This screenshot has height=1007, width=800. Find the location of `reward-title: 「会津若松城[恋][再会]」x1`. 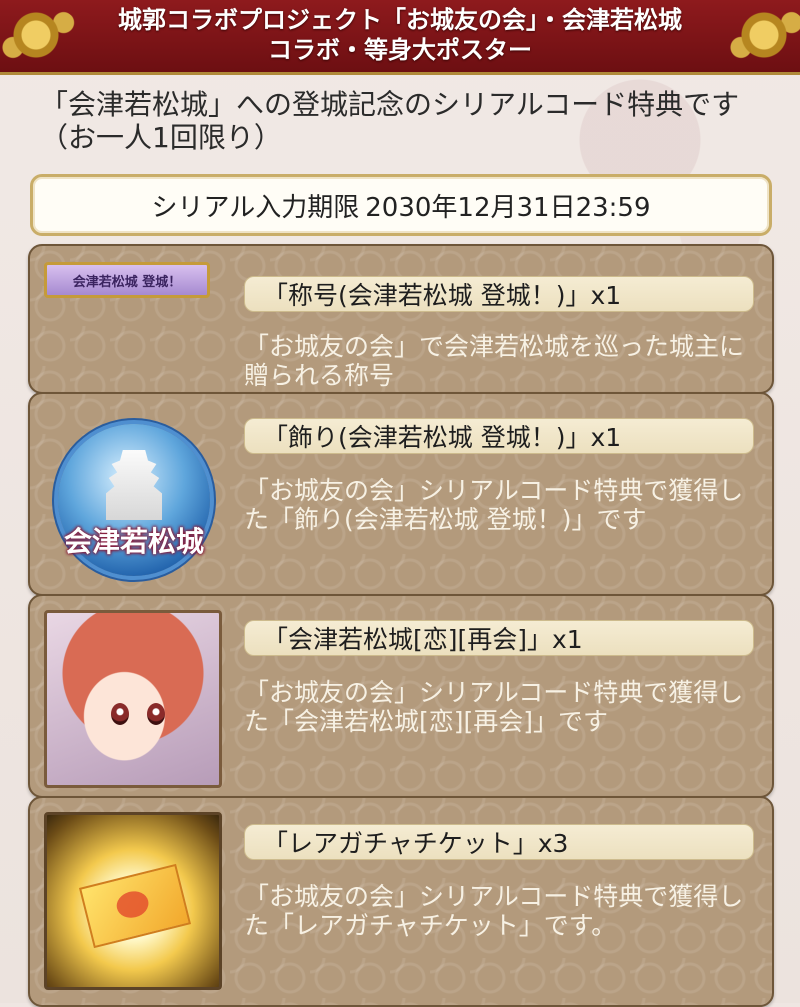

reward-title: 「会津若松城[恋][再会]」x1 is located at coordinates (499, 638).